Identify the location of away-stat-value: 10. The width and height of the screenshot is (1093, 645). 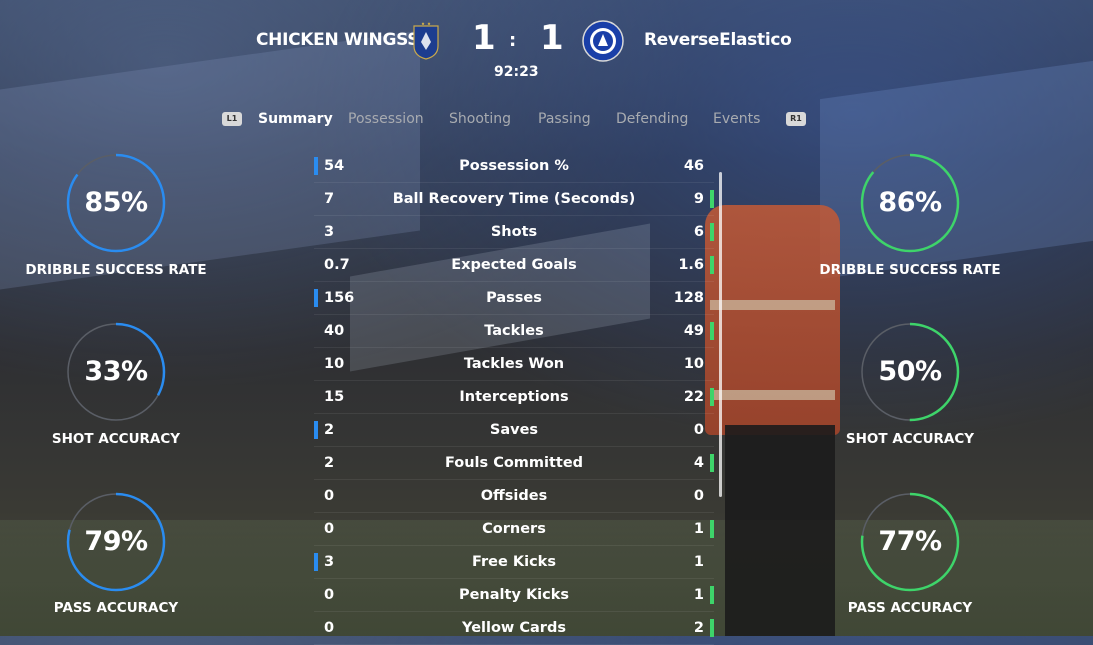
(693, 364).